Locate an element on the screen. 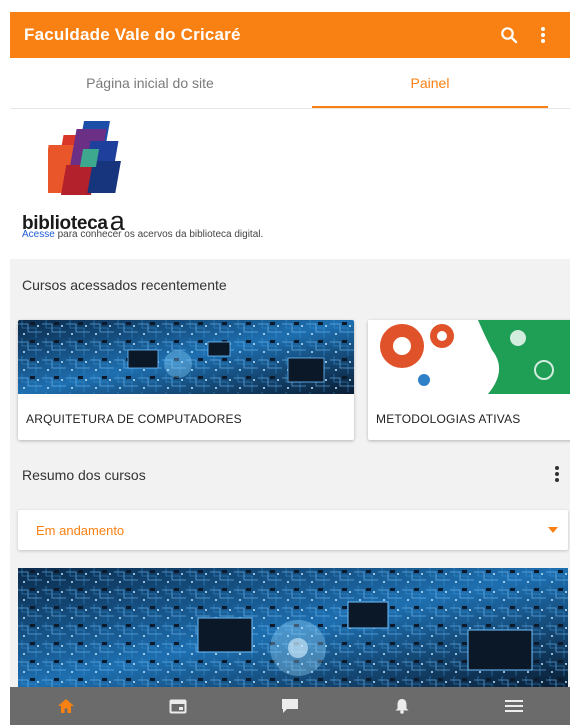  nav-calendar is located at coordinates (178, 706).